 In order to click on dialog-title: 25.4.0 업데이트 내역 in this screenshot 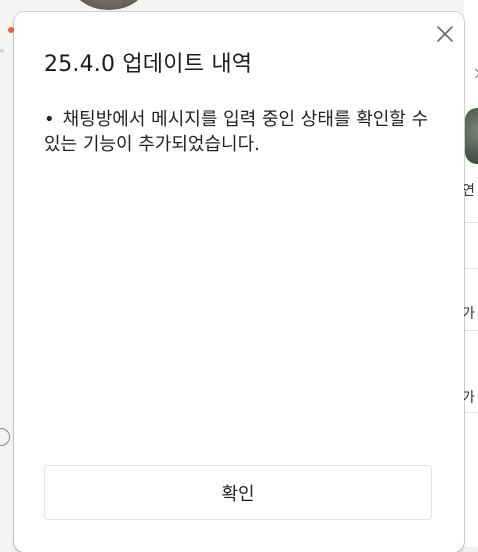, I will do `click(148, 64)`.